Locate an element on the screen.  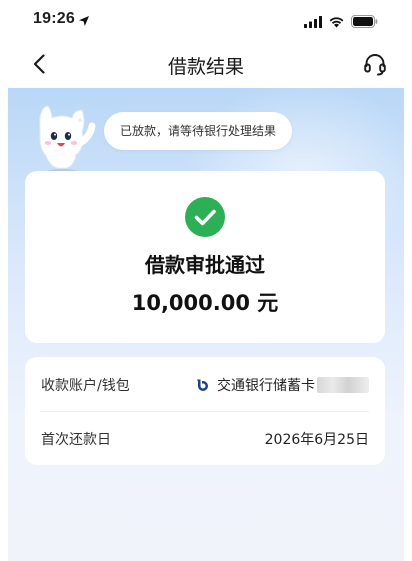
receiving-account-row: 收款账户/钱包 交通银行储蓄卡 is located at coordinates (205, 384).